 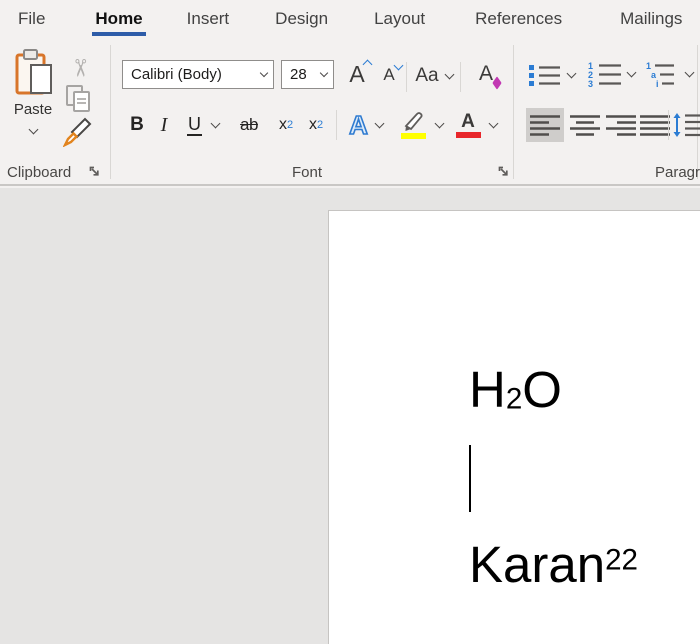 What do you see at coordinates (33, 72) in the screenshot?
I see `clipboard-paste-icon` at bounding box center [33, 72].